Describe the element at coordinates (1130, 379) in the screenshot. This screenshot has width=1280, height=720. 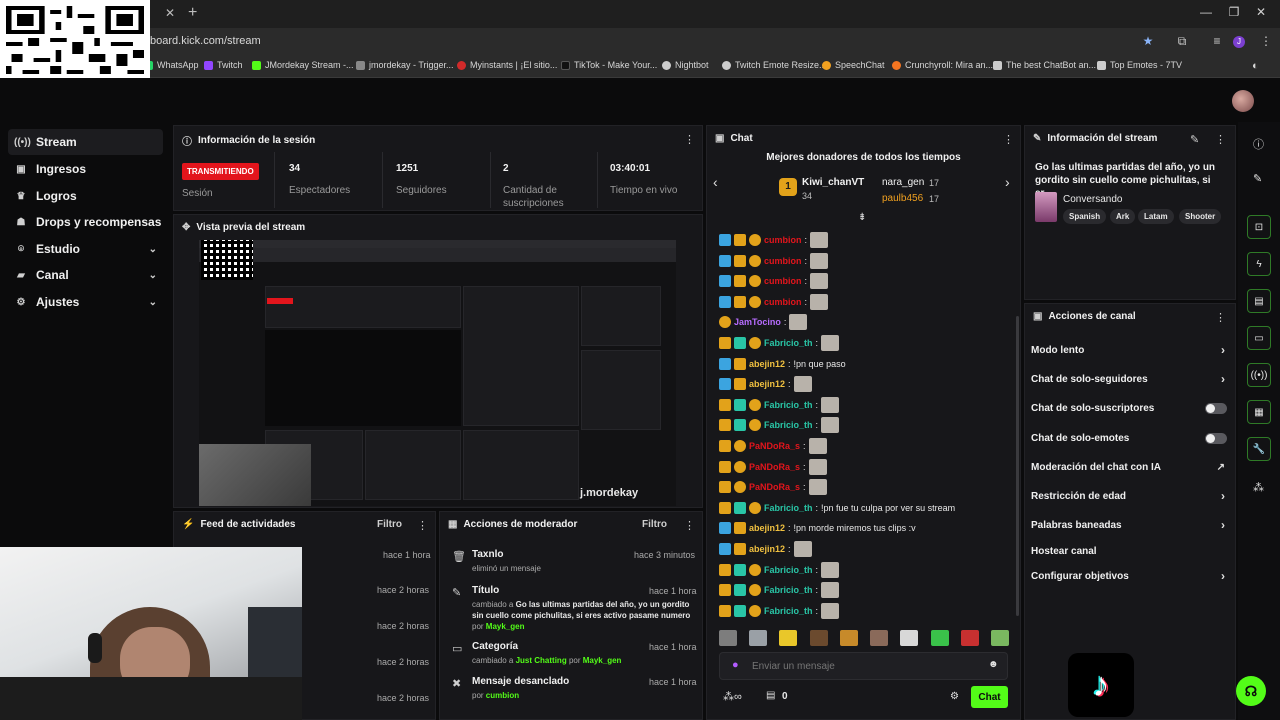
I see `action-followers-only: Chat de solo-seguidores ›` at that location.